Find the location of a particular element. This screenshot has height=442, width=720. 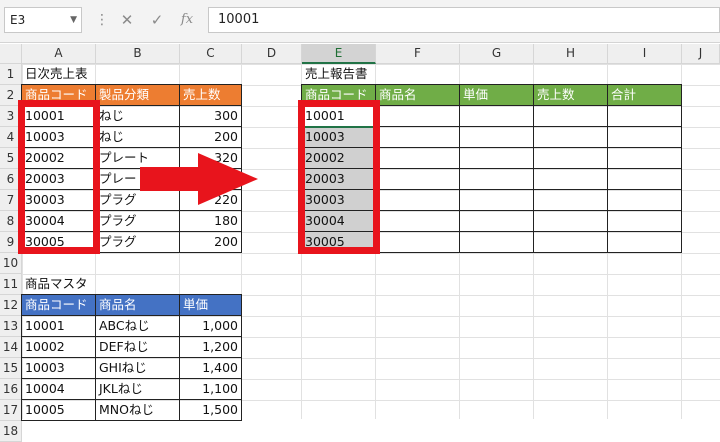

insert-function-icon: fx is located at coordinates (187, 20).